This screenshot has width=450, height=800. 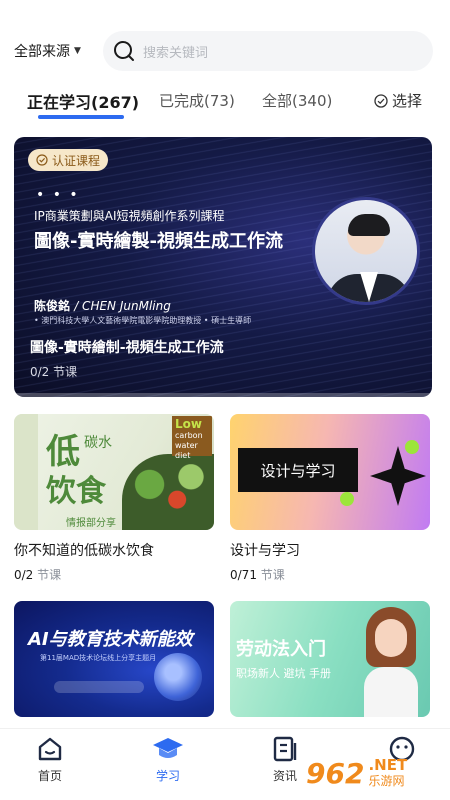 I want to click on thumb-small-text: 碳水, so click(x=98, y=443).